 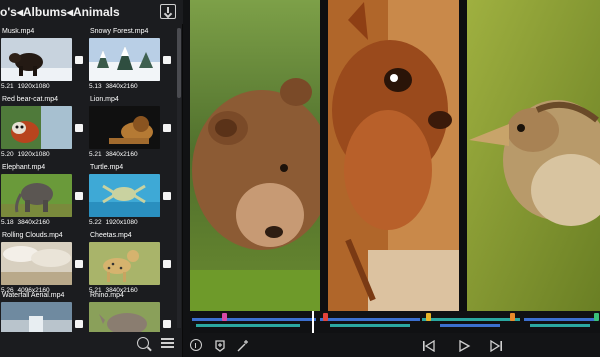 I want to click on media-item-meta: 5.21 1920x1080, so click(x=25, y=86).